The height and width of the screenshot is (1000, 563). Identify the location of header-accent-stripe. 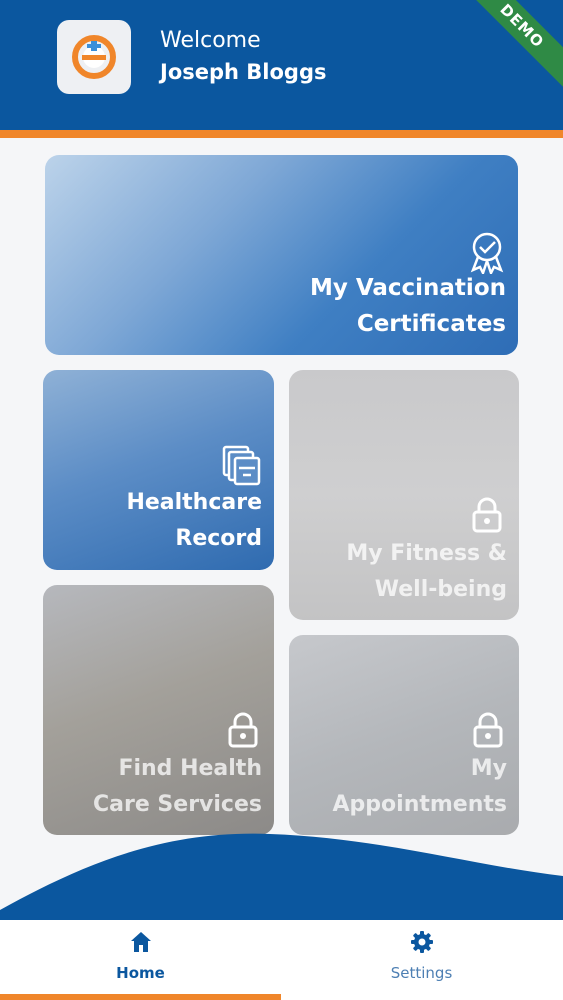
(281, 134).